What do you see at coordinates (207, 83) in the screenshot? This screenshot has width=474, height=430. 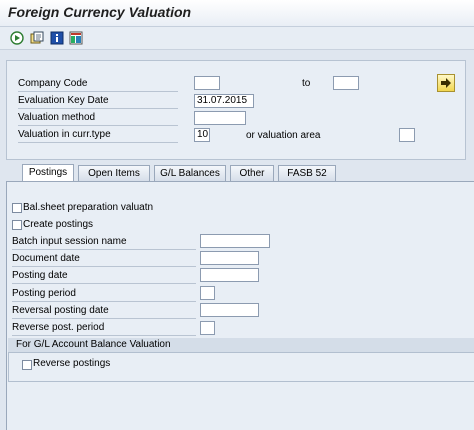 I see `company-code-input` at bounding box center [207, 83].